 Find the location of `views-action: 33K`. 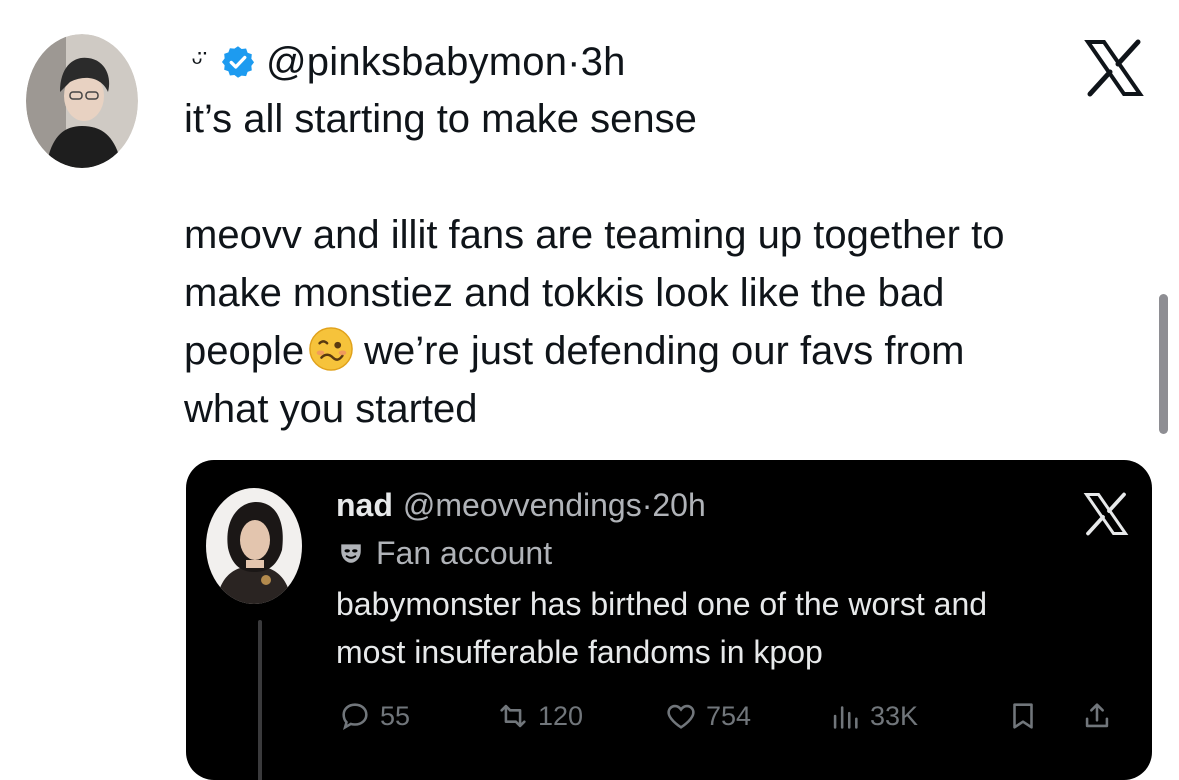

views-action: 33K is located at coordinates (873, 716).